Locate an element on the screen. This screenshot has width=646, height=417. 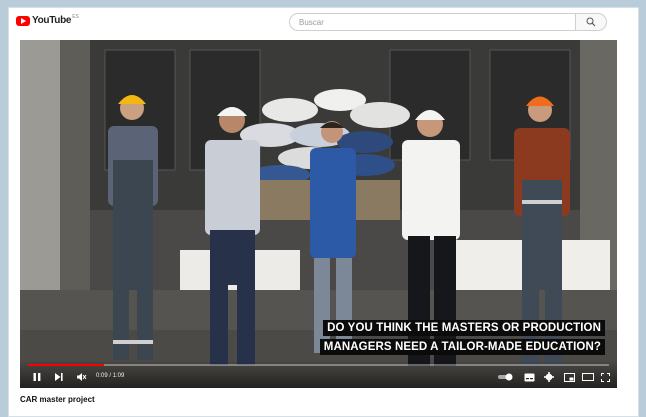
theater-icon is located at coordinates (588, 377).